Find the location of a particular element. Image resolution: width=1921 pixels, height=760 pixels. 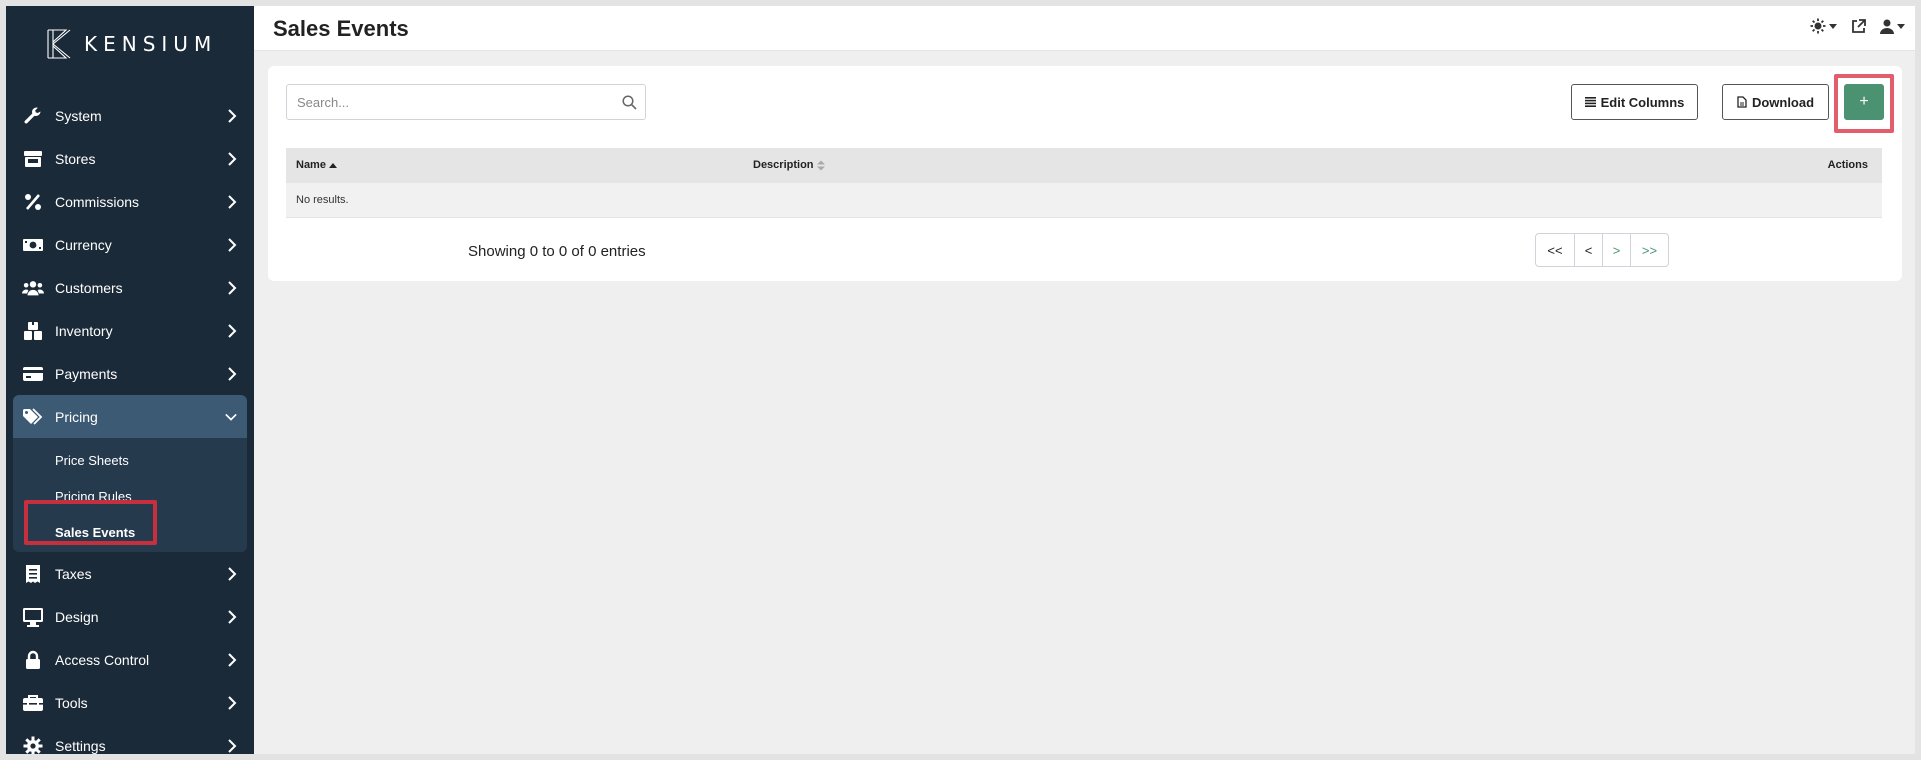

search-field is located at coordinates (466, 102).